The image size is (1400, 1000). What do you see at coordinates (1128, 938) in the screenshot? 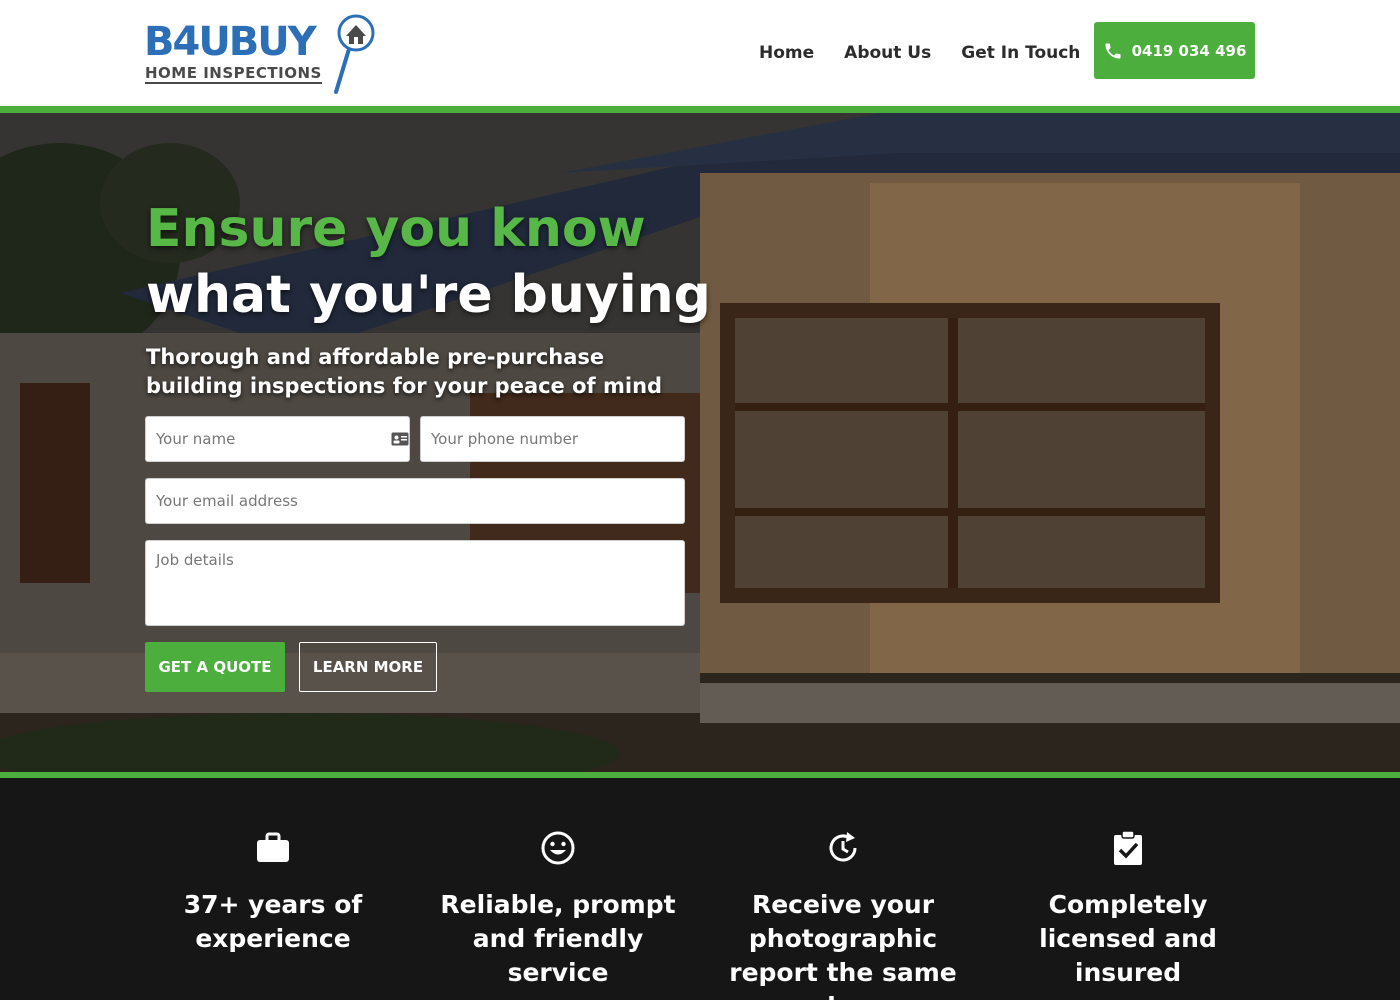
I see `feature-text: Completely licensed and insured` at bounding box center [1128, 938].